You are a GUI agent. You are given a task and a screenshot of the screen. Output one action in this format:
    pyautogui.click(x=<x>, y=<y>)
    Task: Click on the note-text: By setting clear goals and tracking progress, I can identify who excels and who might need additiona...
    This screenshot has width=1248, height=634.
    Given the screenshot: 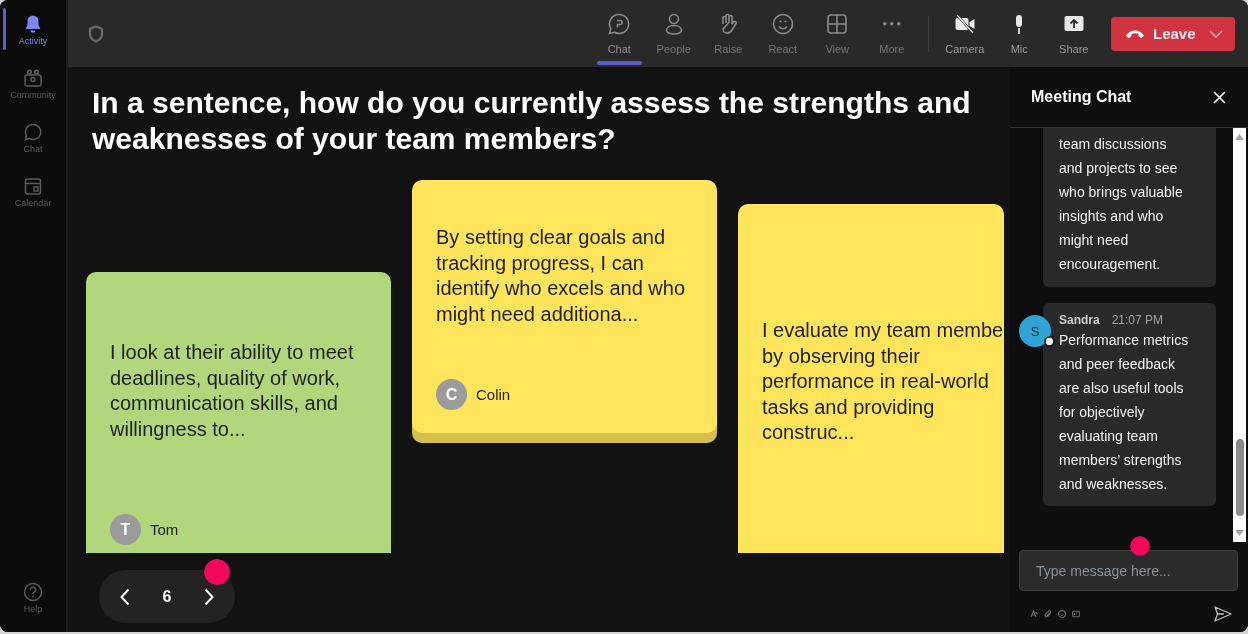 What is the action you would take?
    pyautogui.click(x=561, y=276)
    